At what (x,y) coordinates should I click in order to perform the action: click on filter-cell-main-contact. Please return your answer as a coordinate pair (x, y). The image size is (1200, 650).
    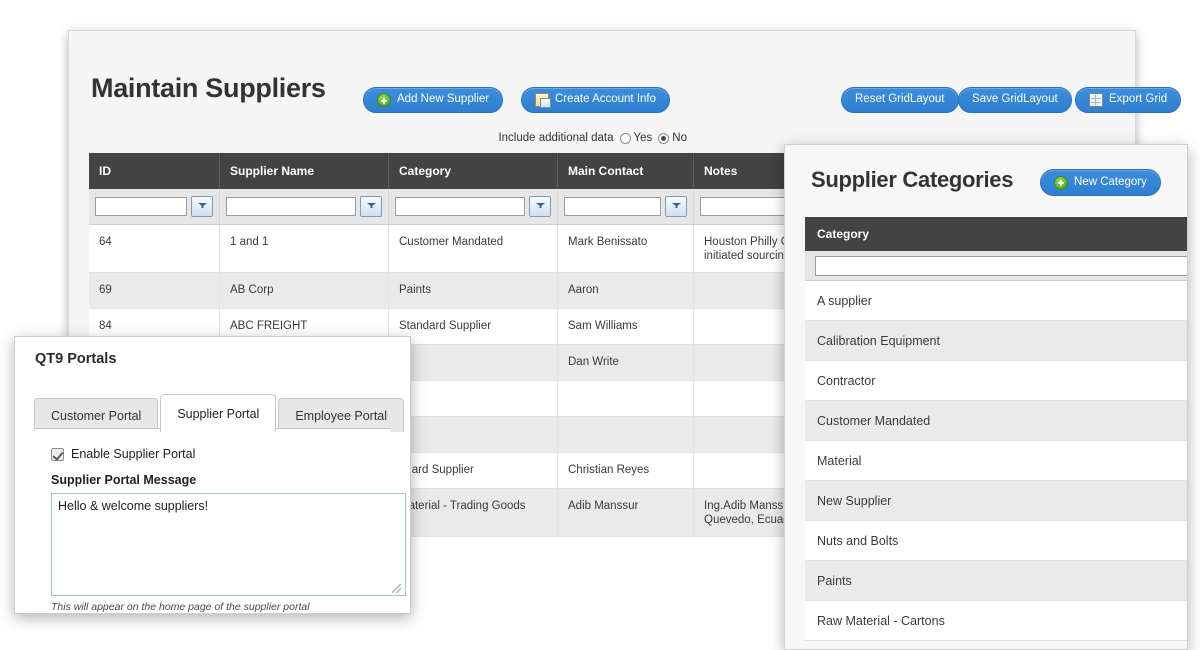
    Looking at the image, I should click on (626, 206).